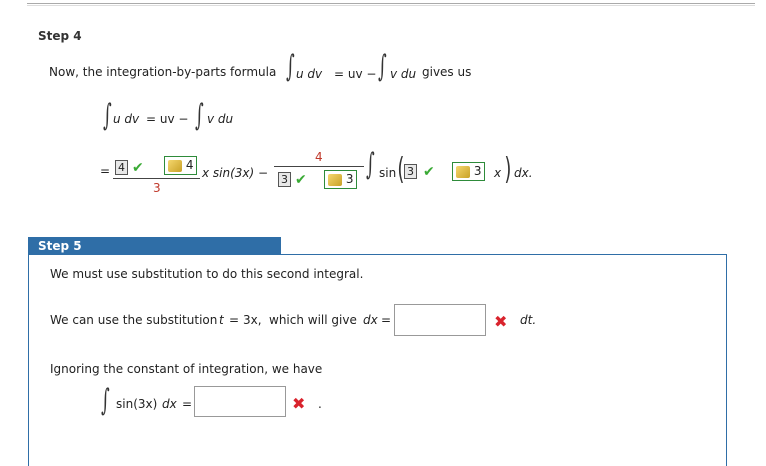 The width and height of the screenshot is (766, 466). Describe the element at coordinates (121, 167) in the screenshot. I see `frac1-numerator-box: 4` at that location.